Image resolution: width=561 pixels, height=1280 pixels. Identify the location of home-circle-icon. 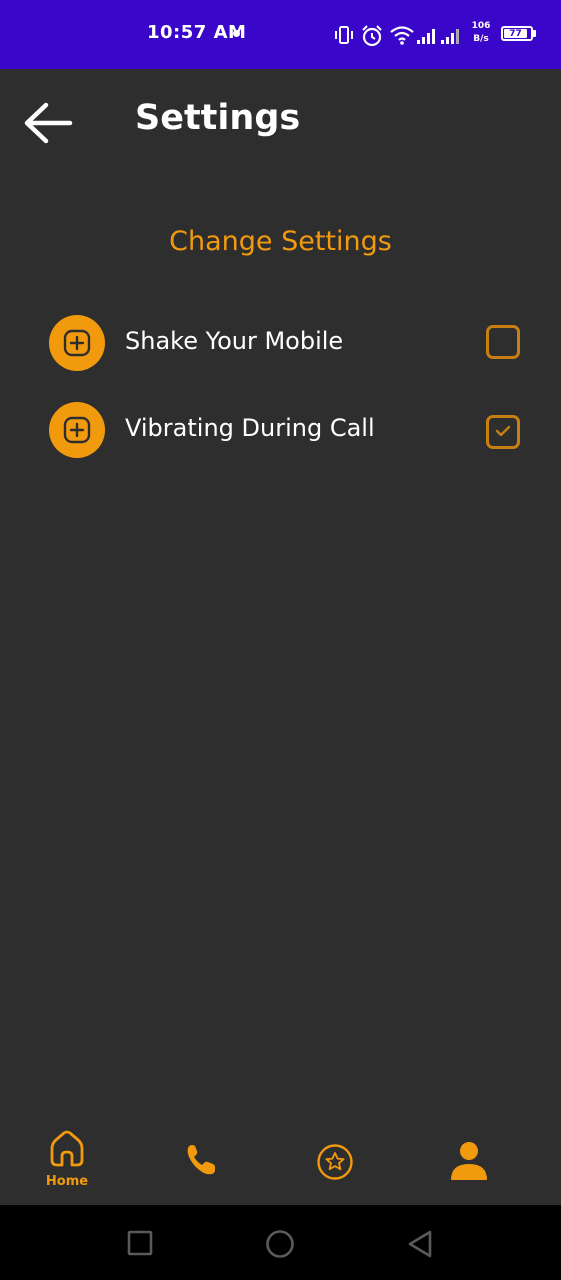
(280, 1244).